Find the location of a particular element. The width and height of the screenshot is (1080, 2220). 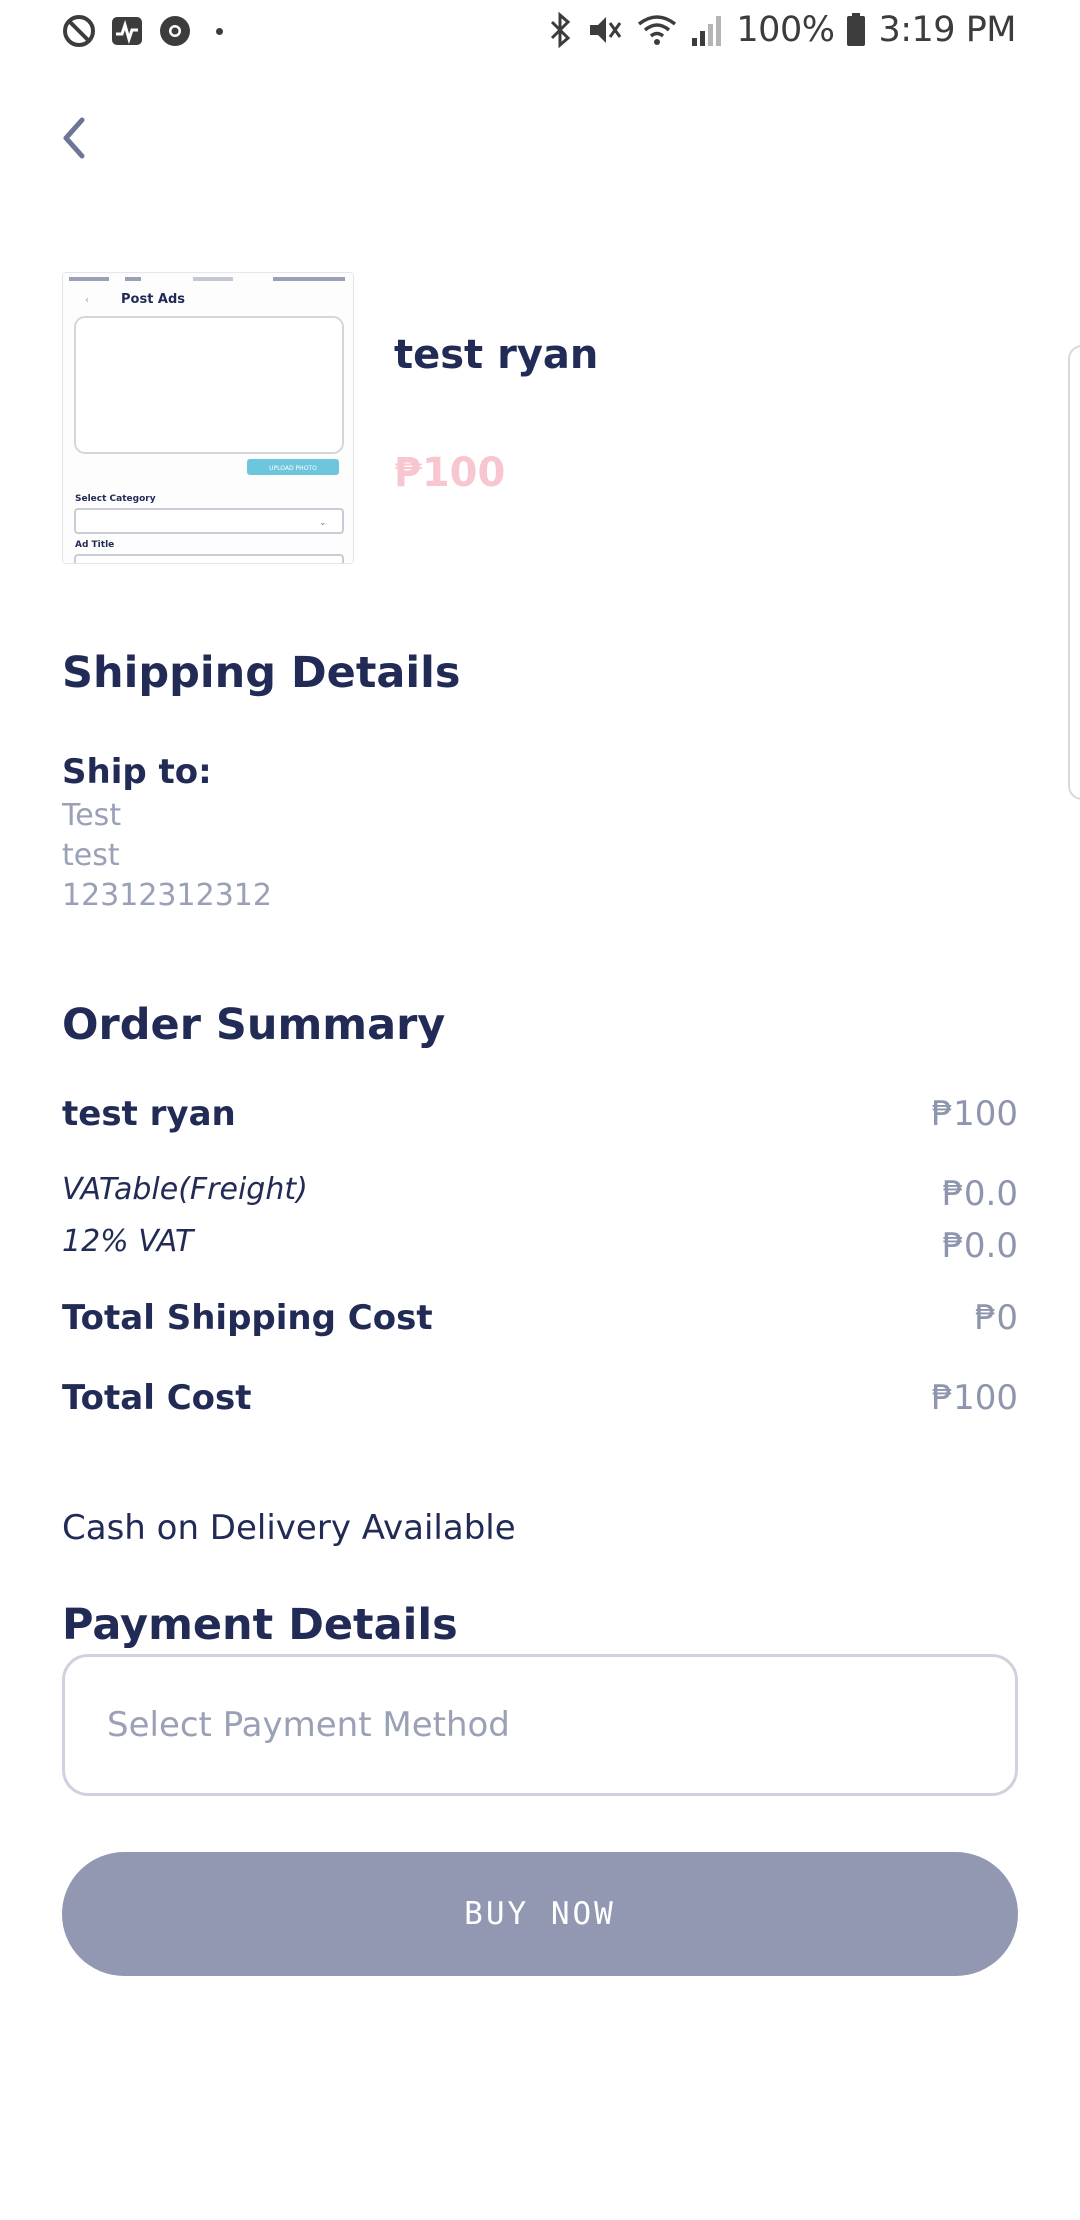

thumbnail-header: Post Ads is located at coordinates (153, 299).